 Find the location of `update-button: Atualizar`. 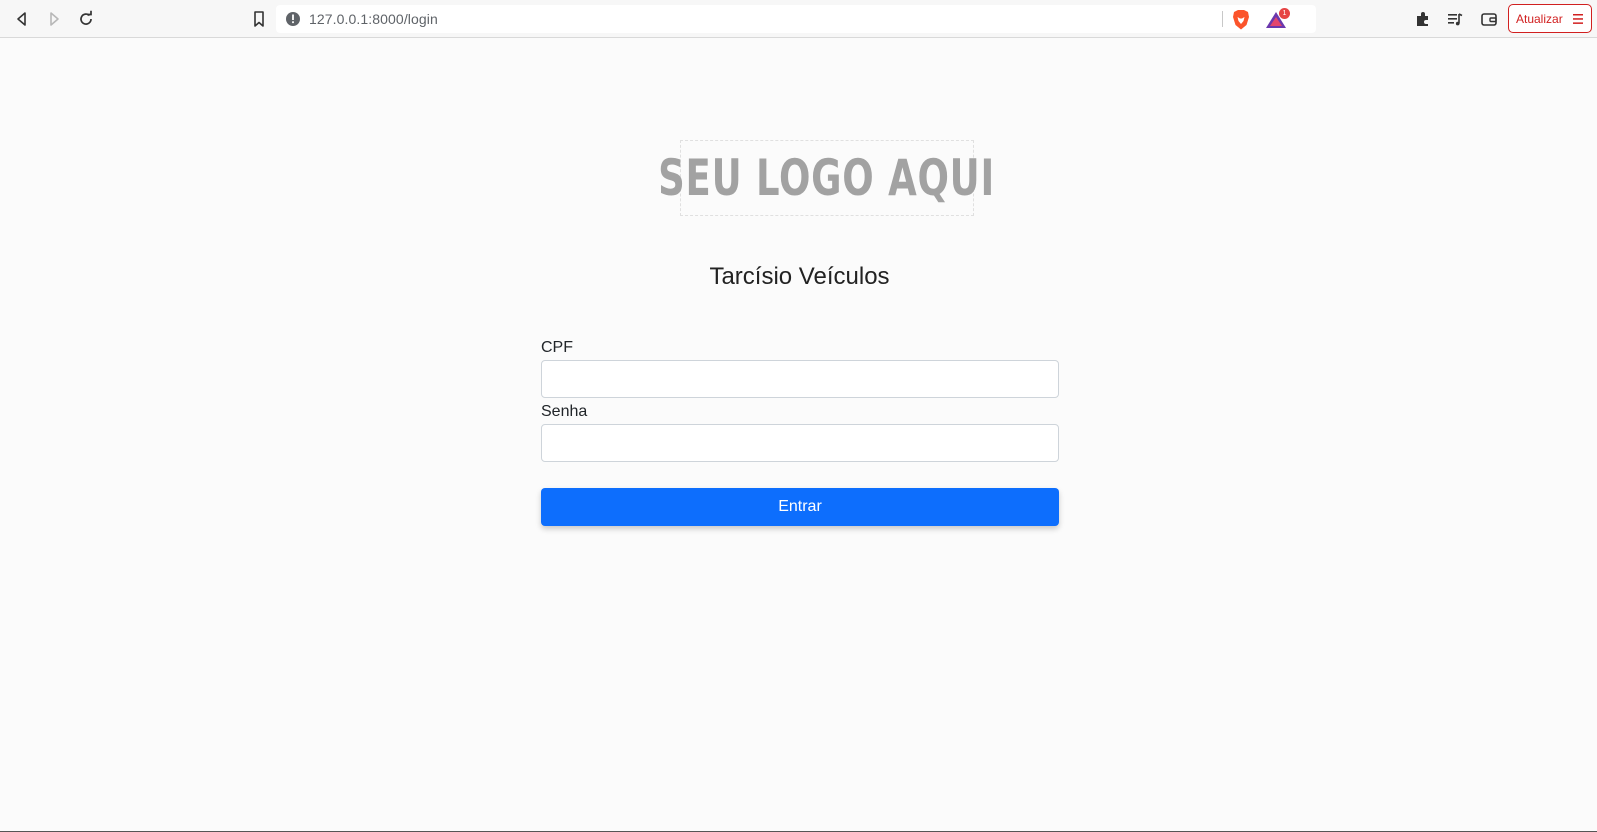

update-button: Atualizar is located at coordinates (1550, 18).